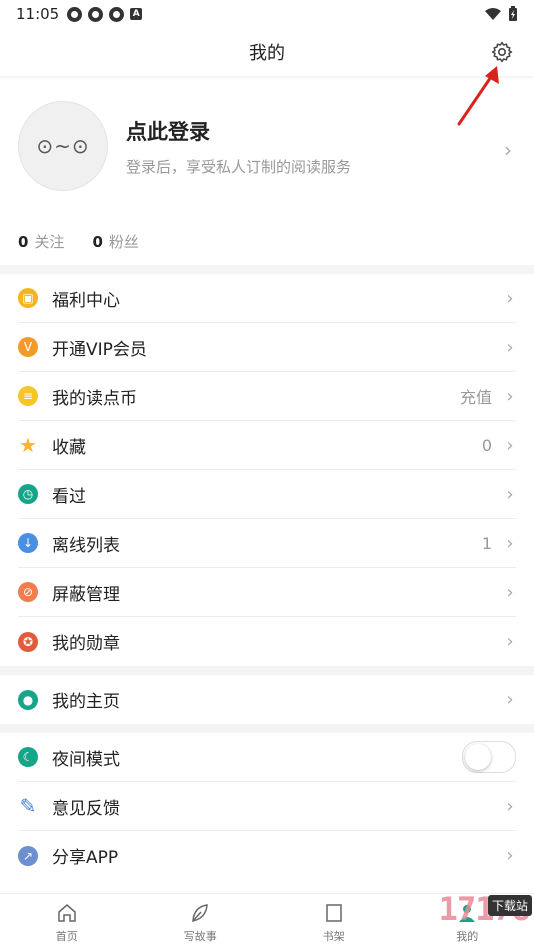 This screenshot has width=534, height=951. Describe the element at coordinates (502, 52) in the screenshot. I see `settings-gear-icon` at that location.